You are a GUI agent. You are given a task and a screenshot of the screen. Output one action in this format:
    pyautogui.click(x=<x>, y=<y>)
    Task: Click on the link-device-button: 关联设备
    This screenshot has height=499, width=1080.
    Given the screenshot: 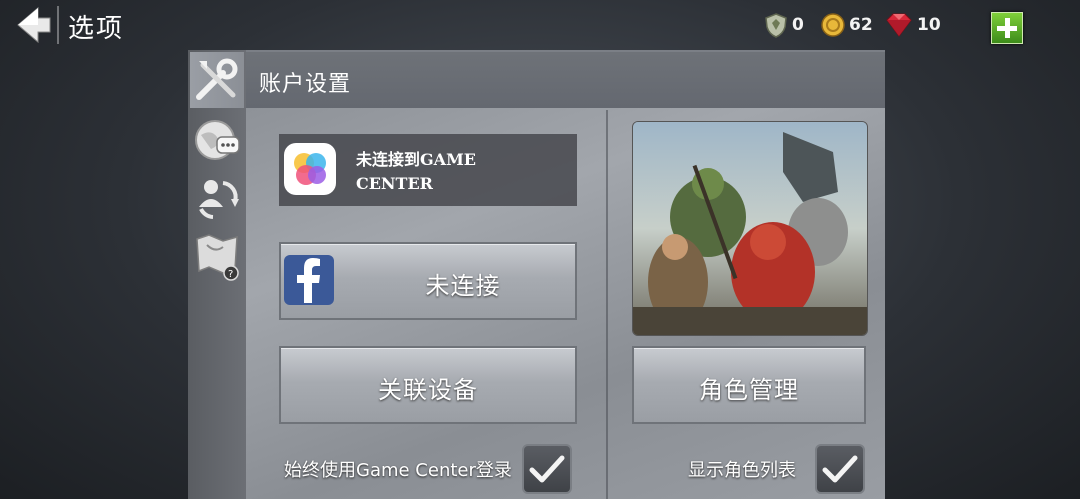 What is the action you would take?
    pyautogui.click(x=428, y=385)
    